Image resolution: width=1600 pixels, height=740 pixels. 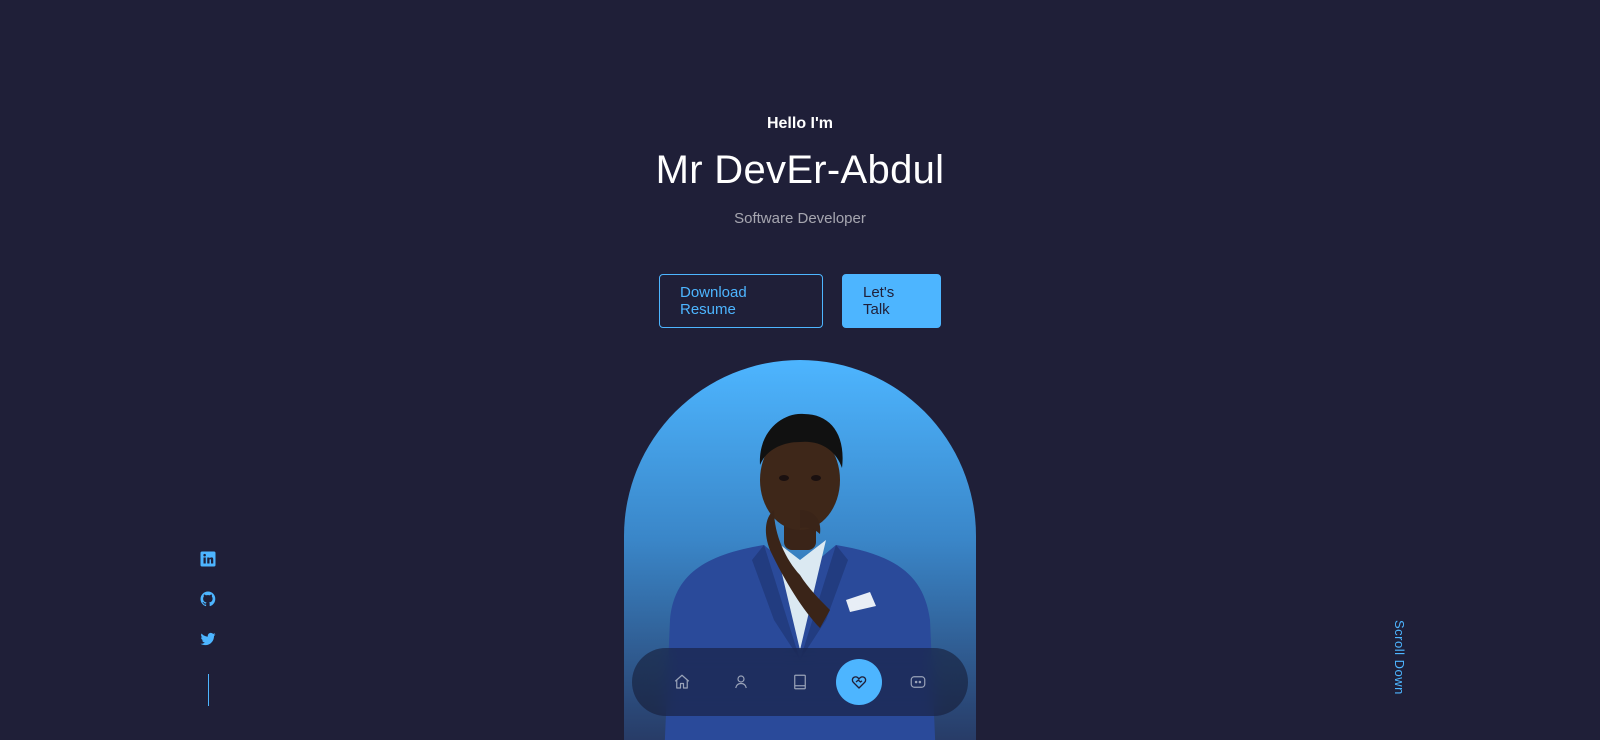 I want to click on social-divider-line, so click(x=208, y=690).